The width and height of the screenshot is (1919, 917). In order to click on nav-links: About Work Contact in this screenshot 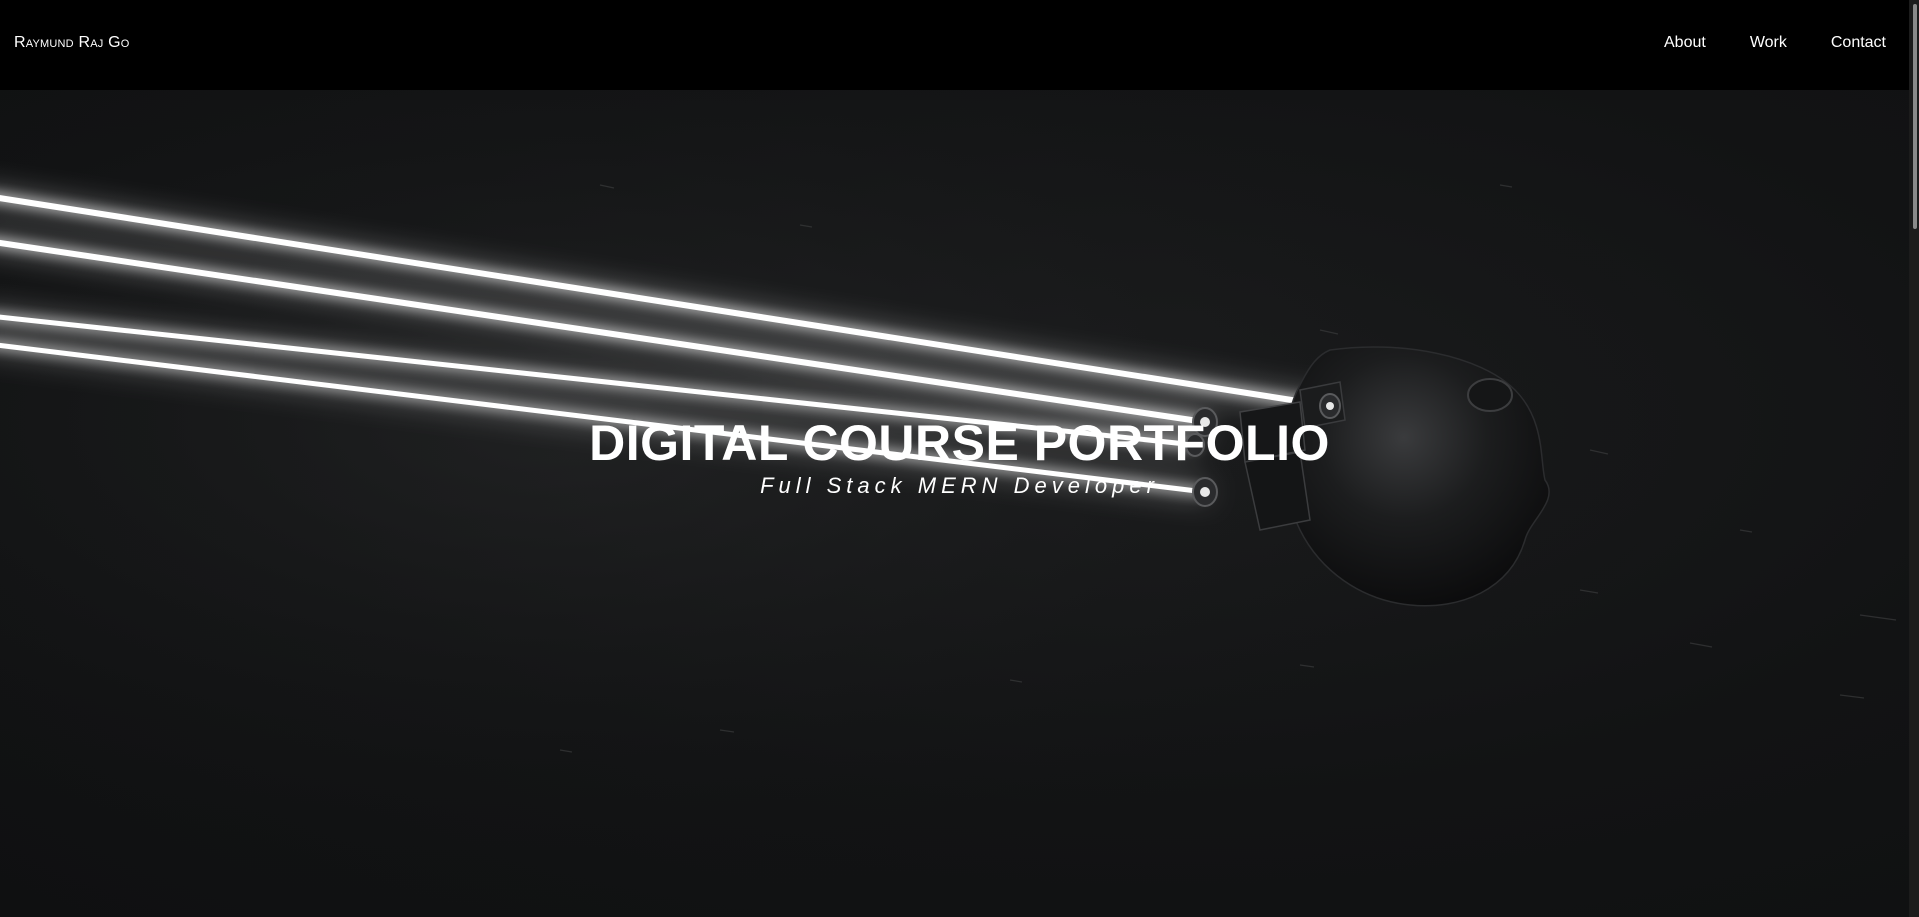, I will do `click(1753, 43)`.